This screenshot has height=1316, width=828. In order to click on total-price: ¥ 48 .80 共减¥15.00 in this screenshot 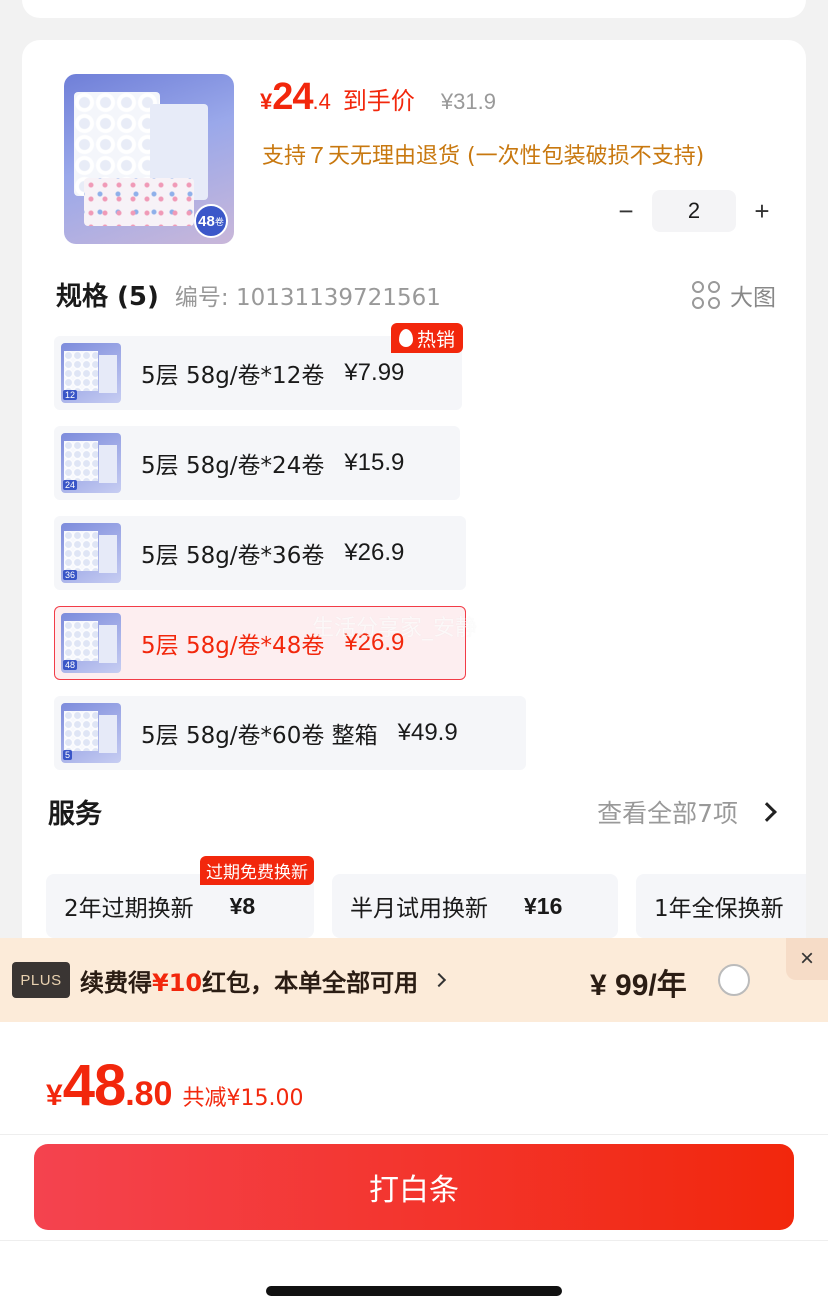, I will do `click(174, 1085)`.